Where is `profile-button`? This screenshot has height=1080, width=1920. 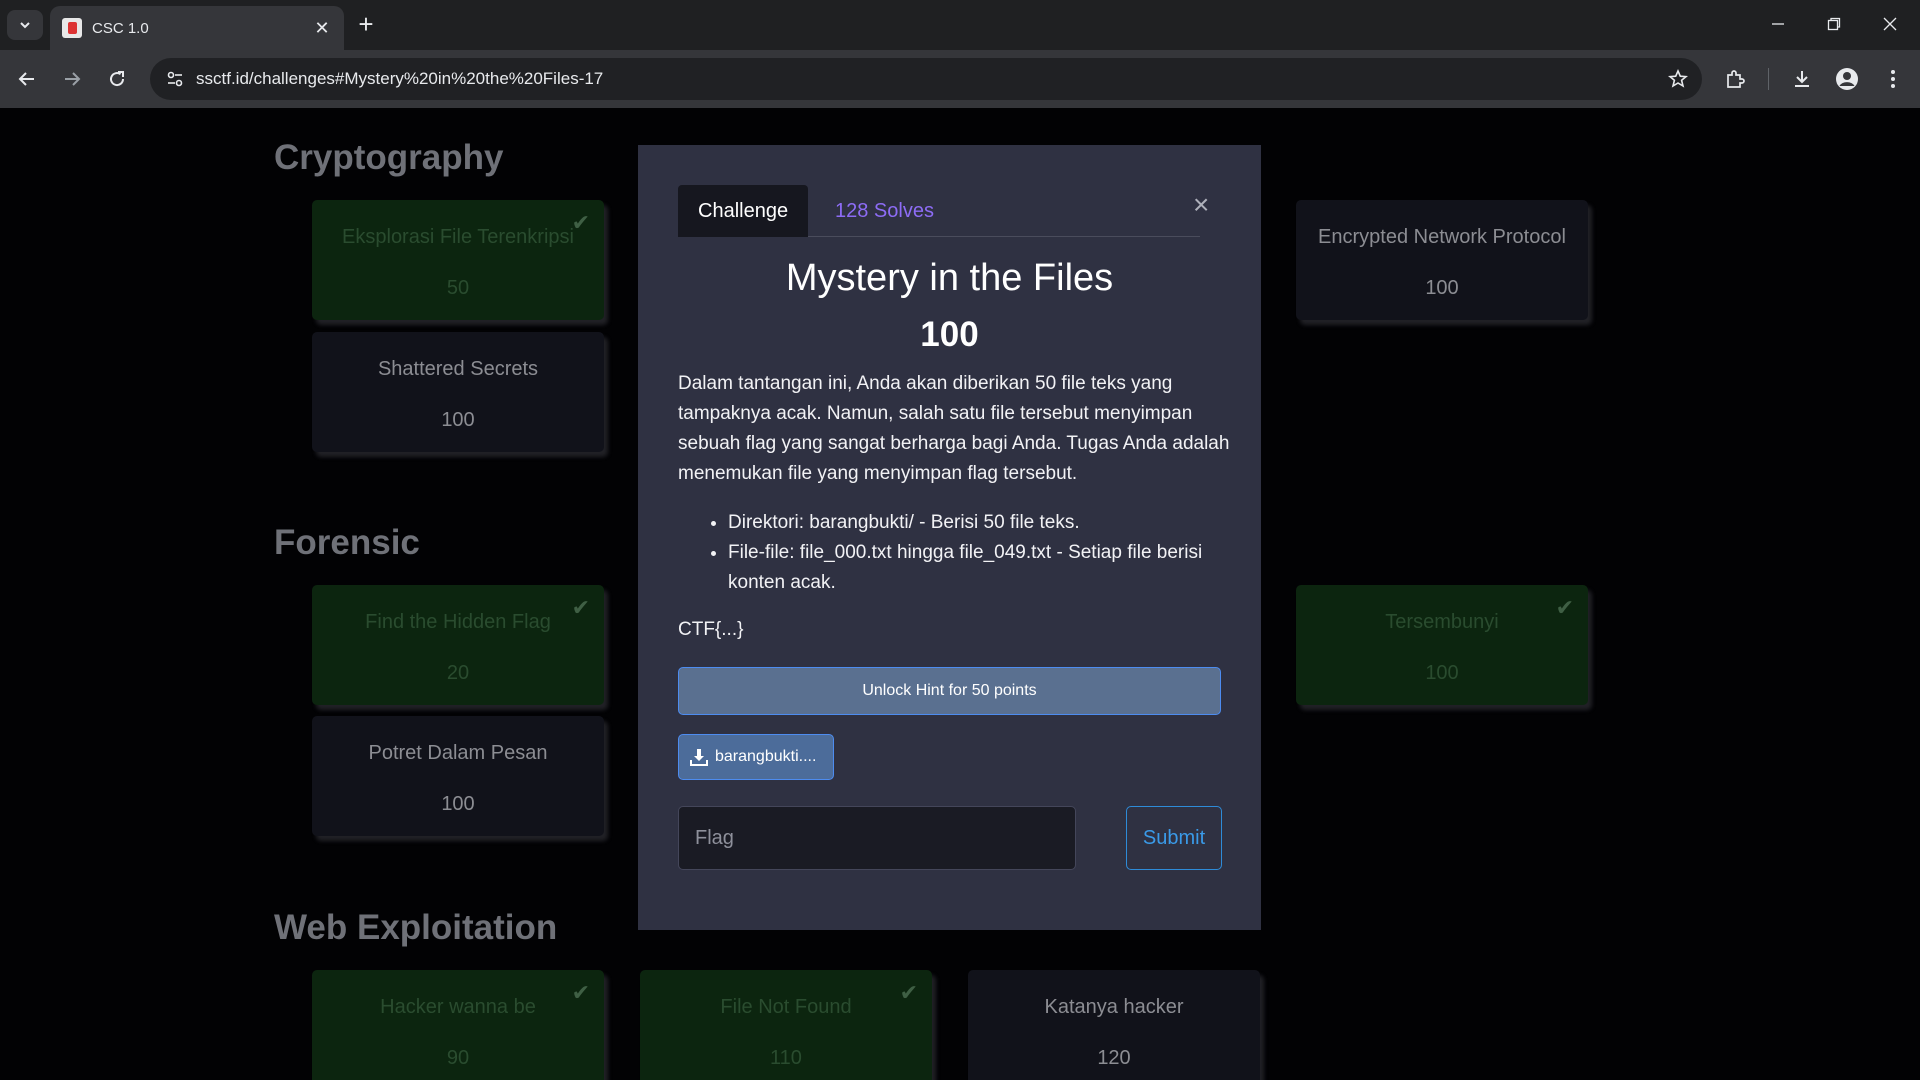
profile-button is located at coordinates (1847, 79).